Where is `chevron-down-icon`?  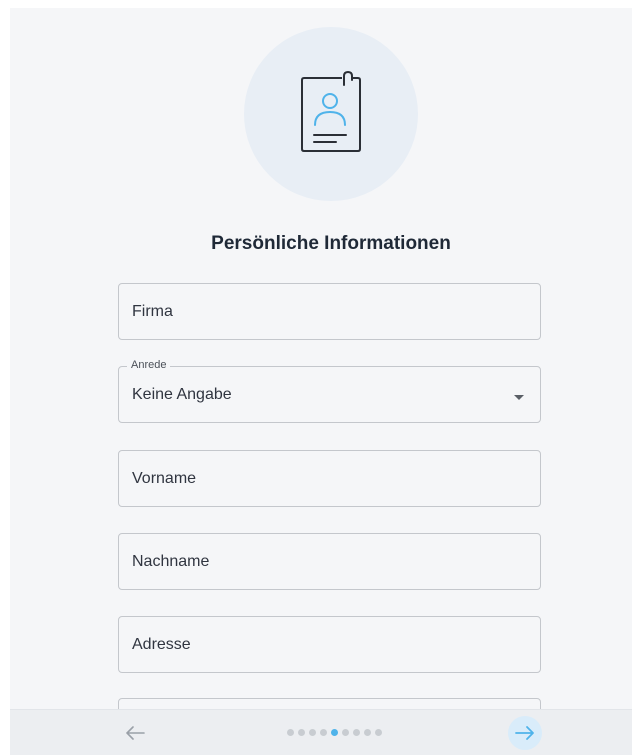 chevron-down-icon is located at coordinates (519, 397).